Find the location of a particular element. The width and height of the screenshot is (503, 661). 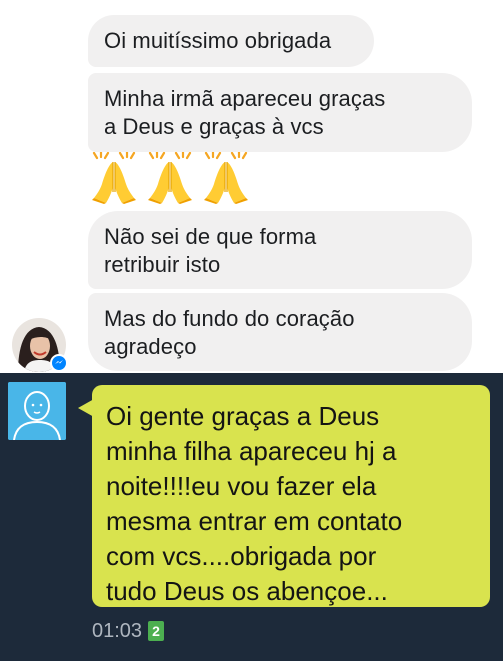

messenger-icon is located at coordinates (59, 363).